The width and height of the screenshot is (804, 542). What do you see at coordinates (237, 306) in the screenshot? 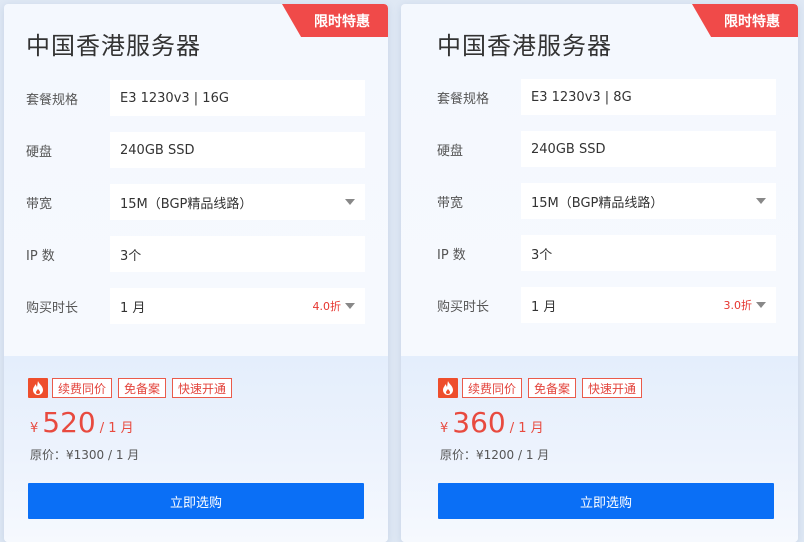
I see `duration-select: 1 月 4.0折` at bounding box center [237, 306].